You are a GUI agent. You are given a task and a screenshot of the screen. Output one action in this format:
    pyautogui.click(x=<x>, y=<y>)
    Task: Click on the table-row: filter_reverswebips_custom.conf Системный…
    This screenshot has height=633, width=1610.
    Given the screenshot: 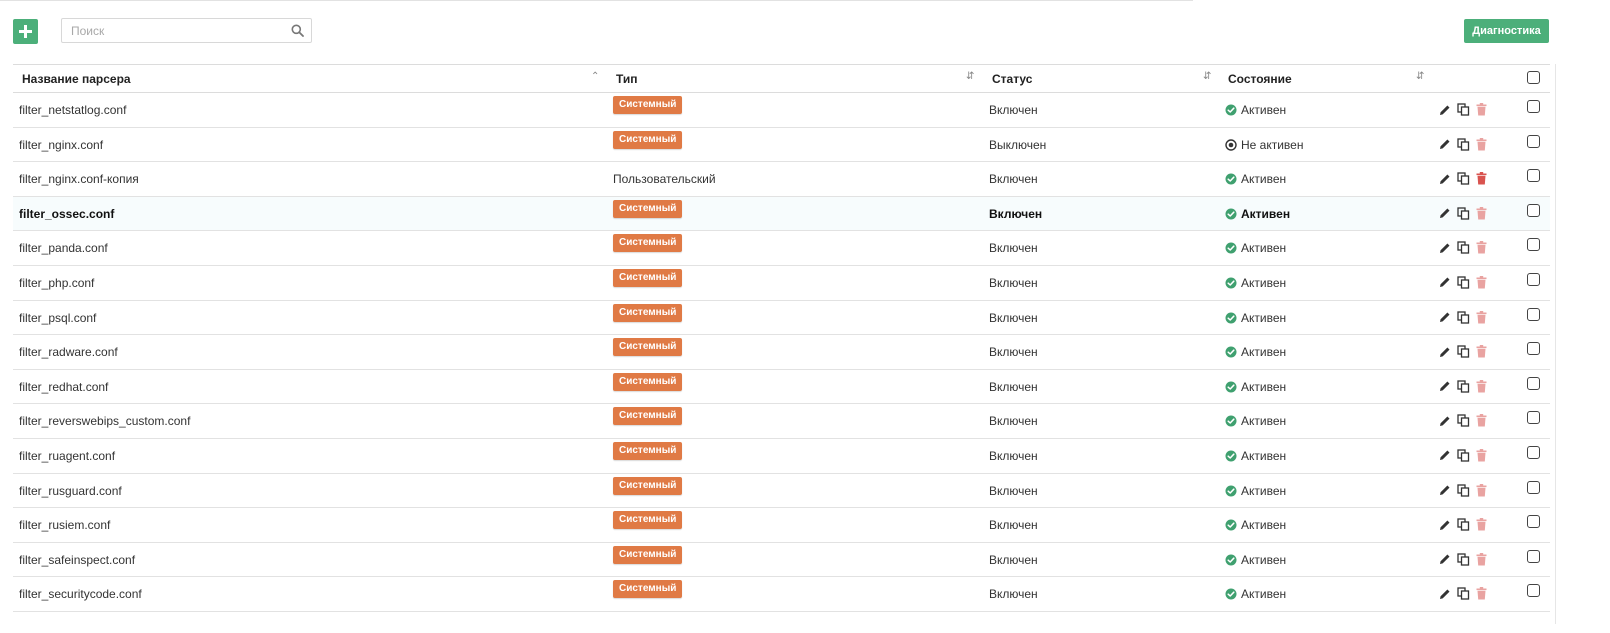 What is the action you would take?
    pyautogui.click(x=781, y=421)
    